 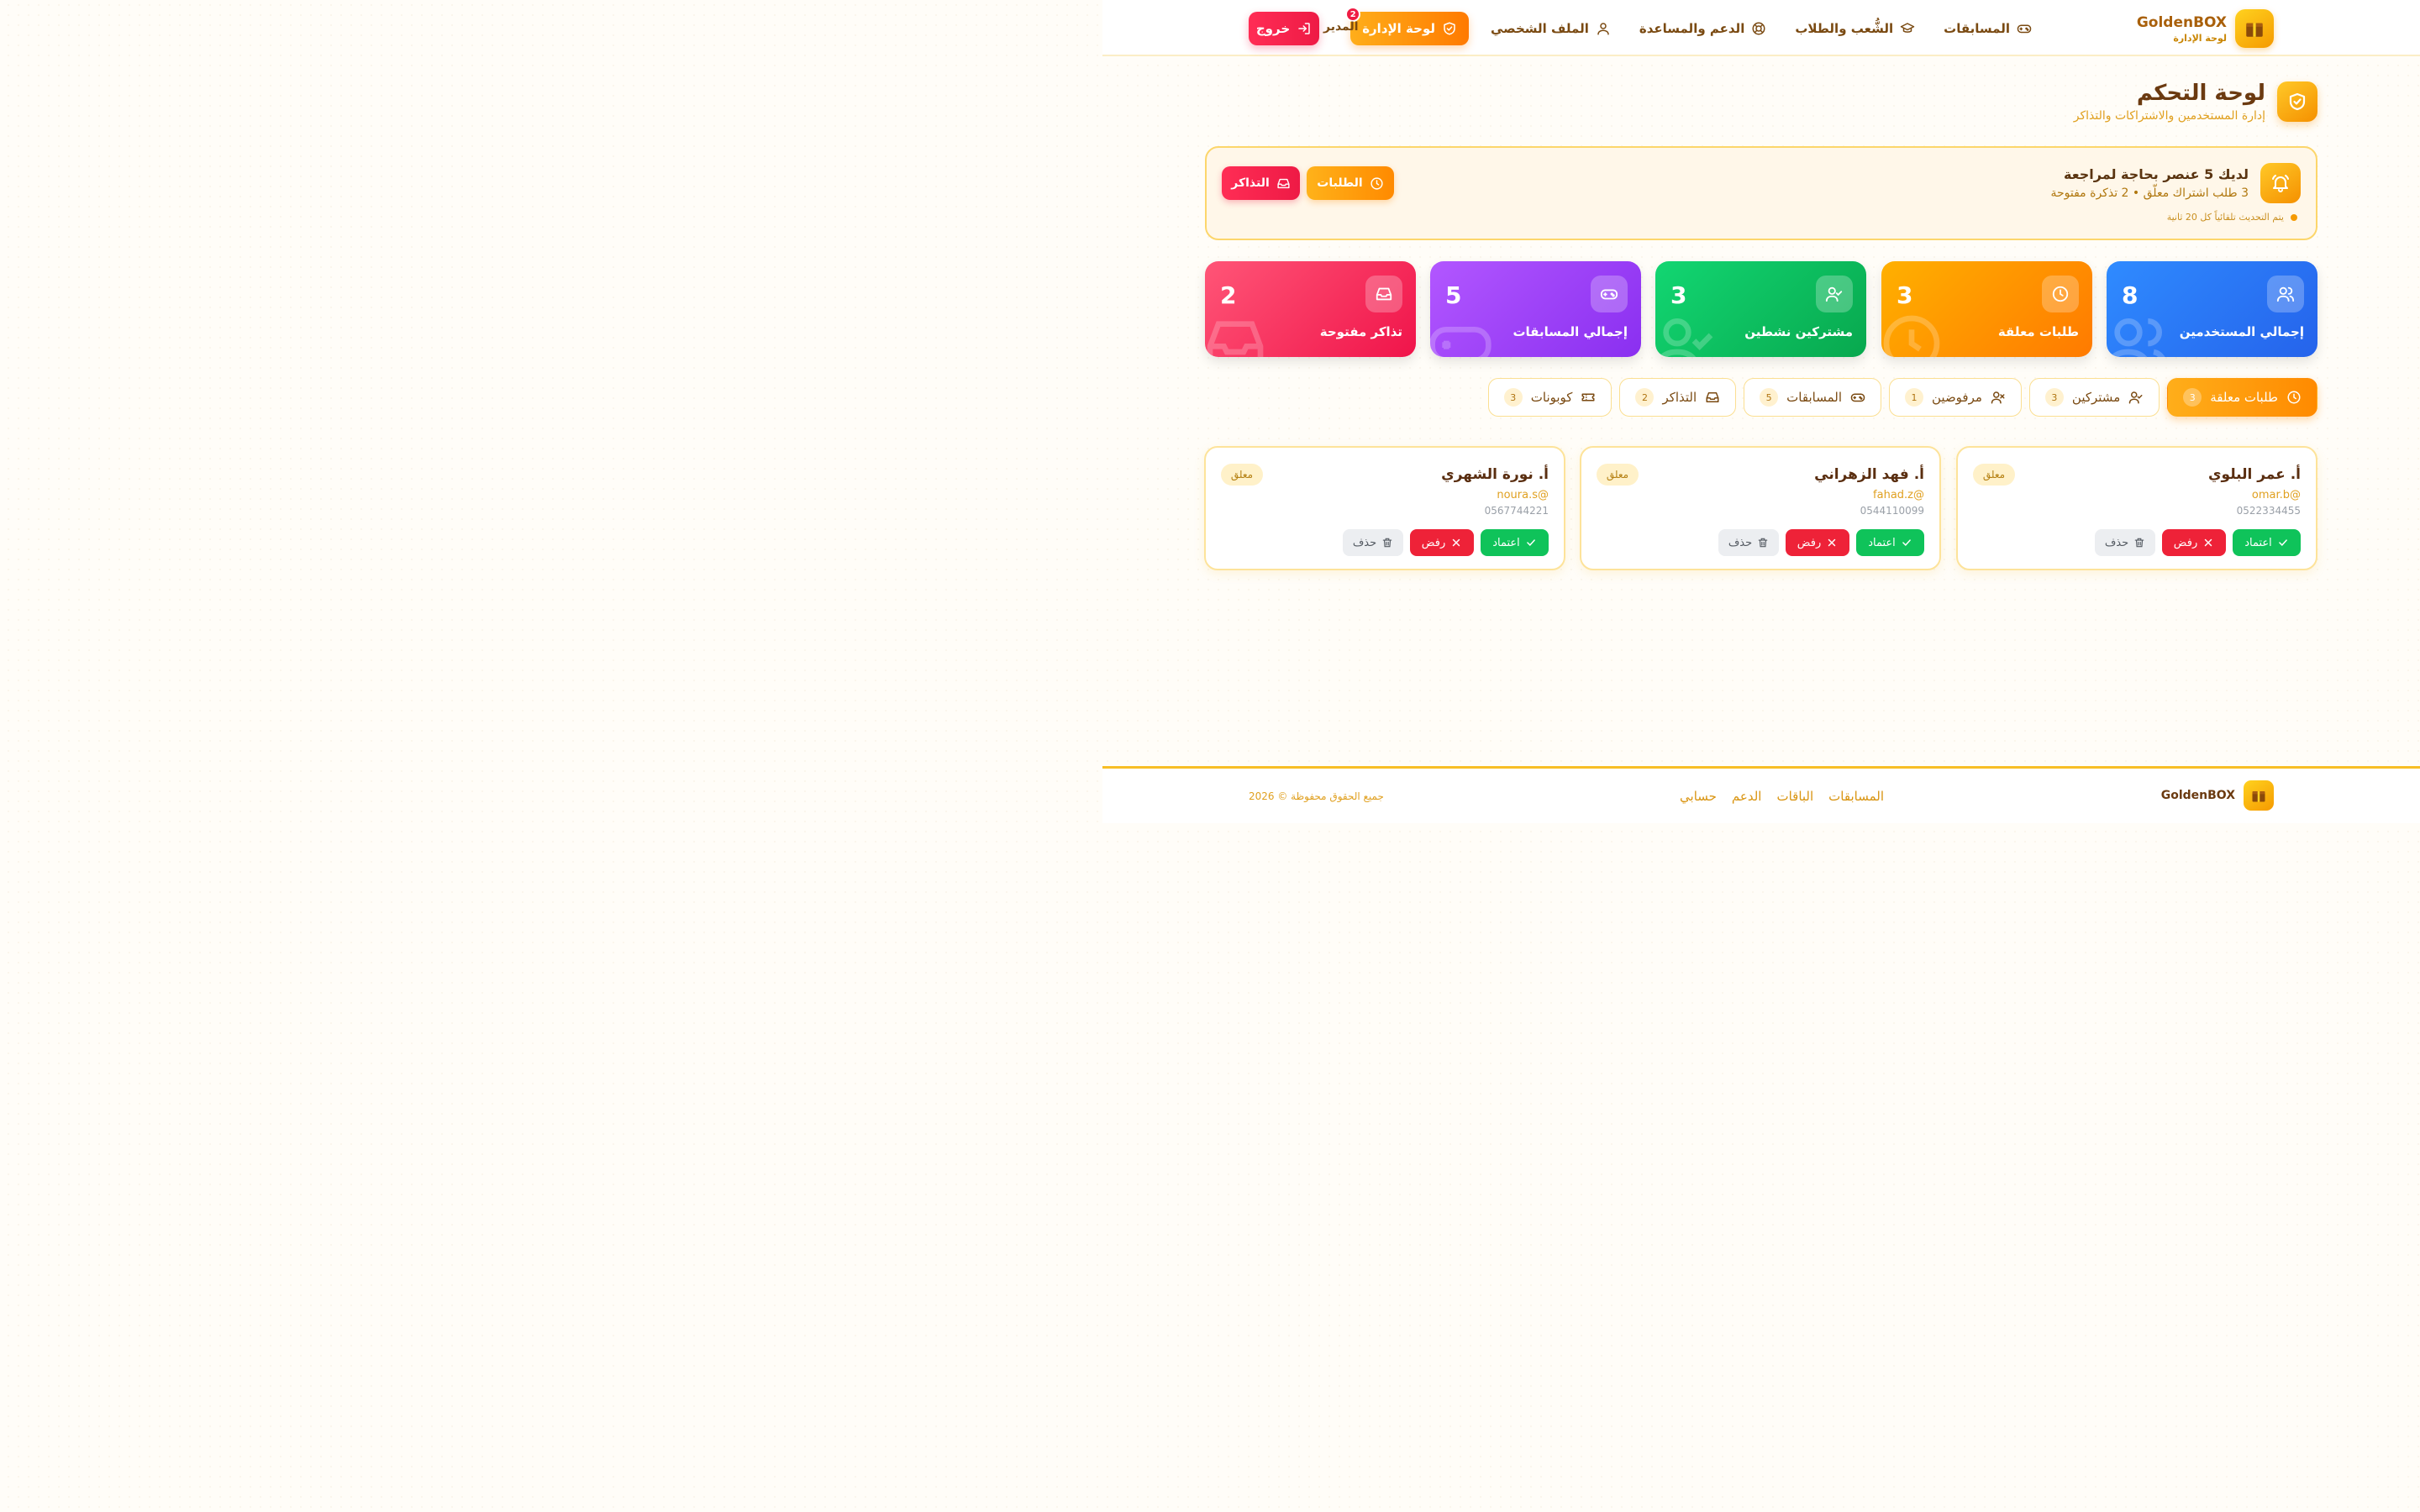 What do you see at coordinates (1795, 796) in the screenshot?
I see `footer-link-packages: الباقات` at bounding box center [1795, 796].